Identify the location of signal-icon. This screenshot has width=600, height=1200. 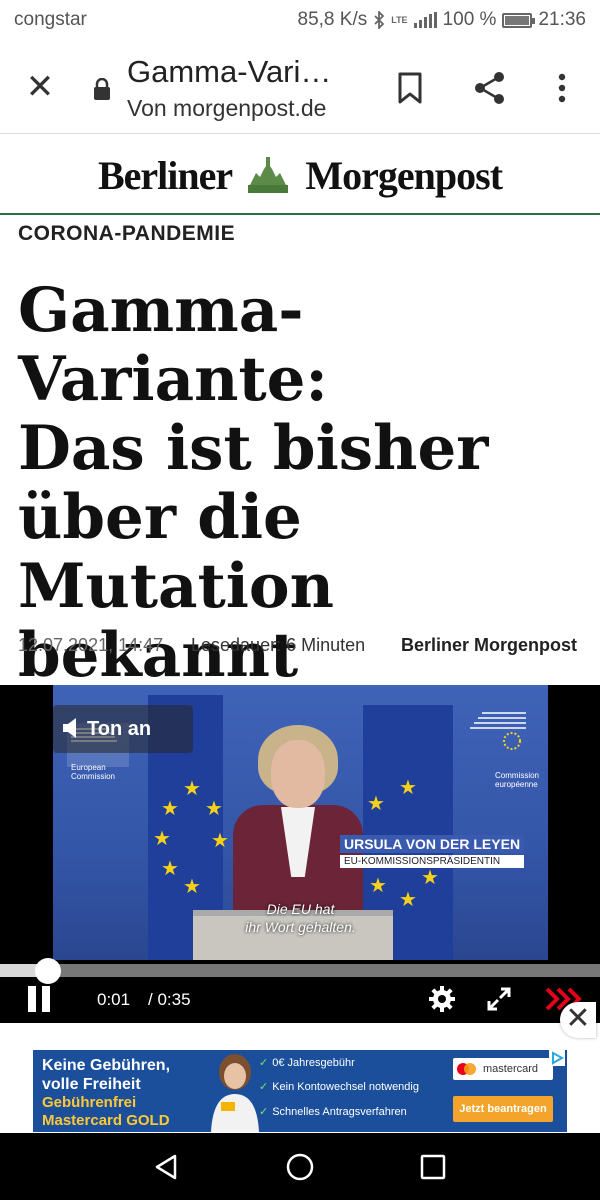
(425, 20).